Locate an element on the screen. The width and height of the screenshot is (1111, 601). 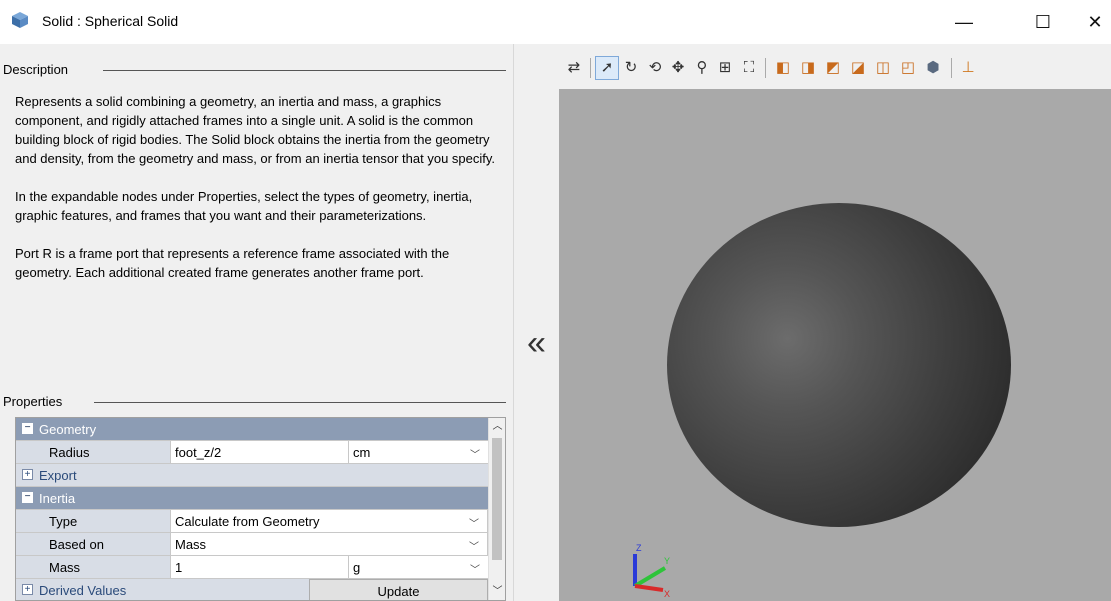
axes-triad-icon: ⊥ is located at coordinates (968, 68).